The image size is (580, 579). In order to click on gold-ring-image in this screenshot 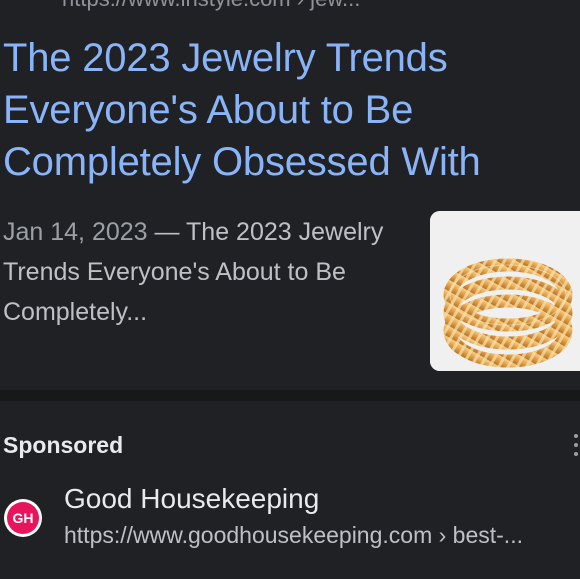, I will do `click(505, 291)`.